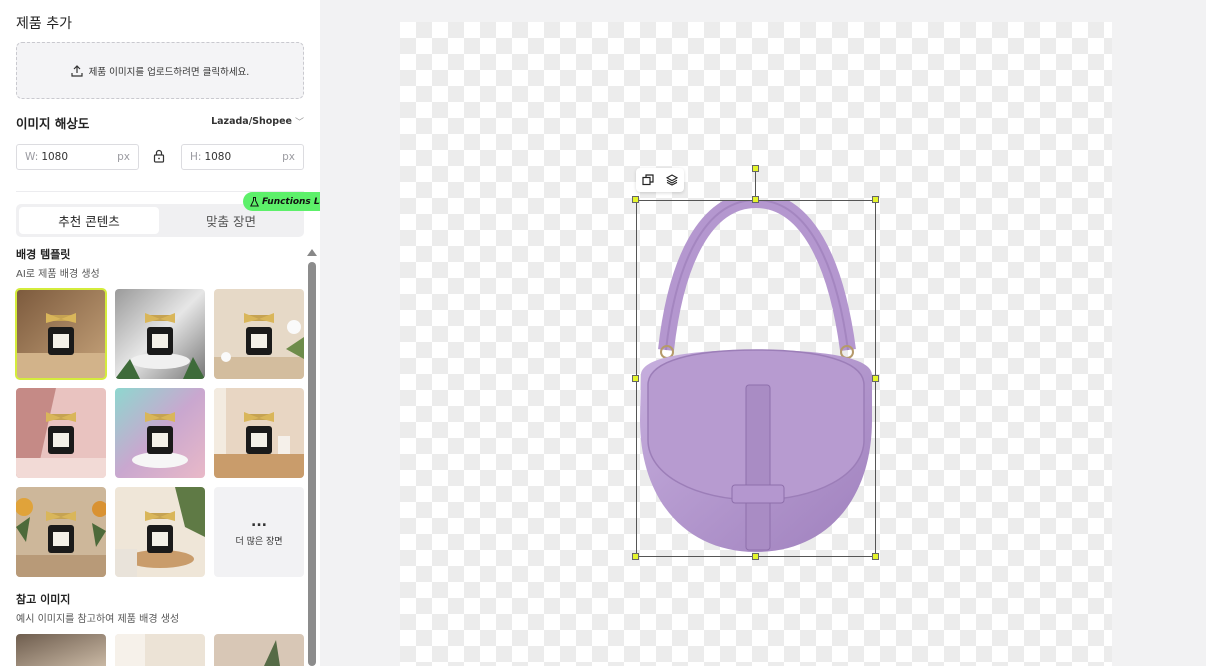  I want to click on resolution-preset-dropdown: Lazada/Shopee ﹀, so click(257, 121).